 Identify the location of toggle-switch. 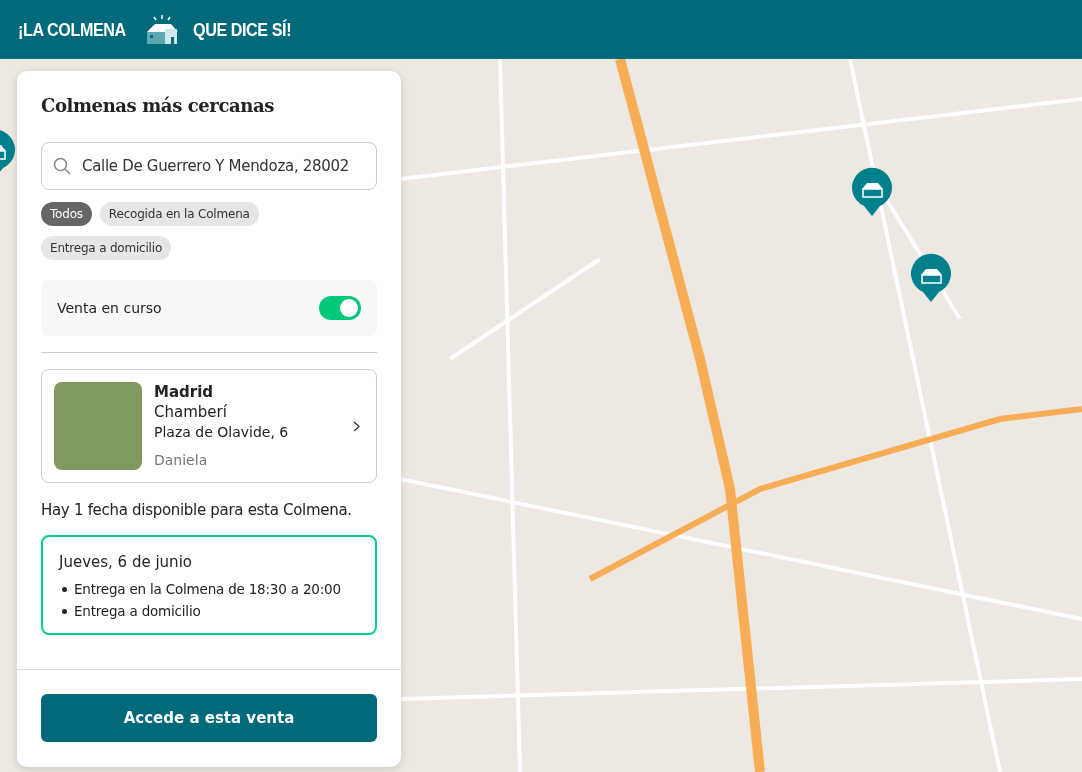
(340, 308).